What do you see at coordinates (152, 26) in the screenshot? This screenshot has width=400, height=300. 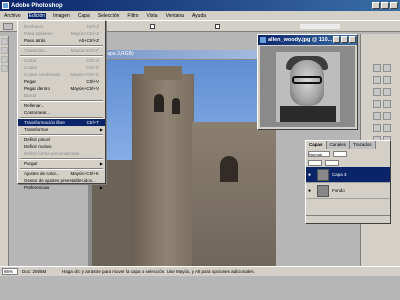 I see `auto-select-checkbox` at bounding box center [152, 26].